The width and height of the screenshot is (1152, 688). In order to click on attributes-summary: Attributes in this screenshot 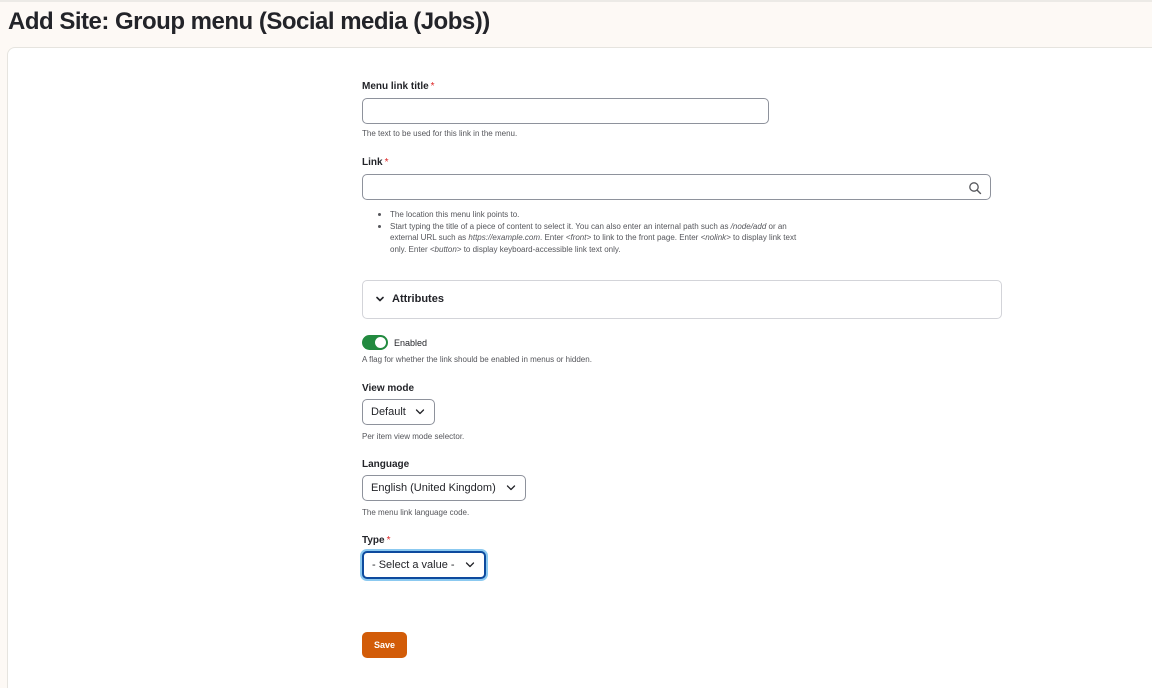, I will do `click(409, 299)`.